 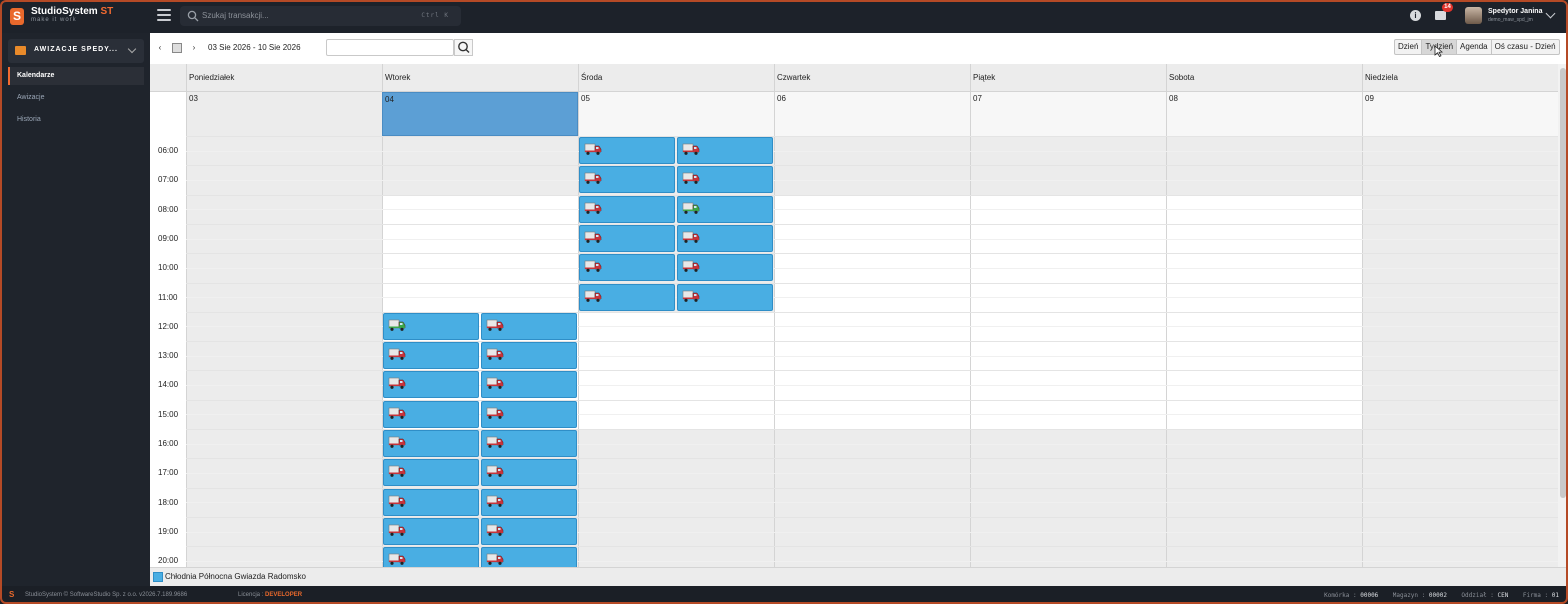 I want to click on day-header: Piątek, so click(x=1068, y=78).